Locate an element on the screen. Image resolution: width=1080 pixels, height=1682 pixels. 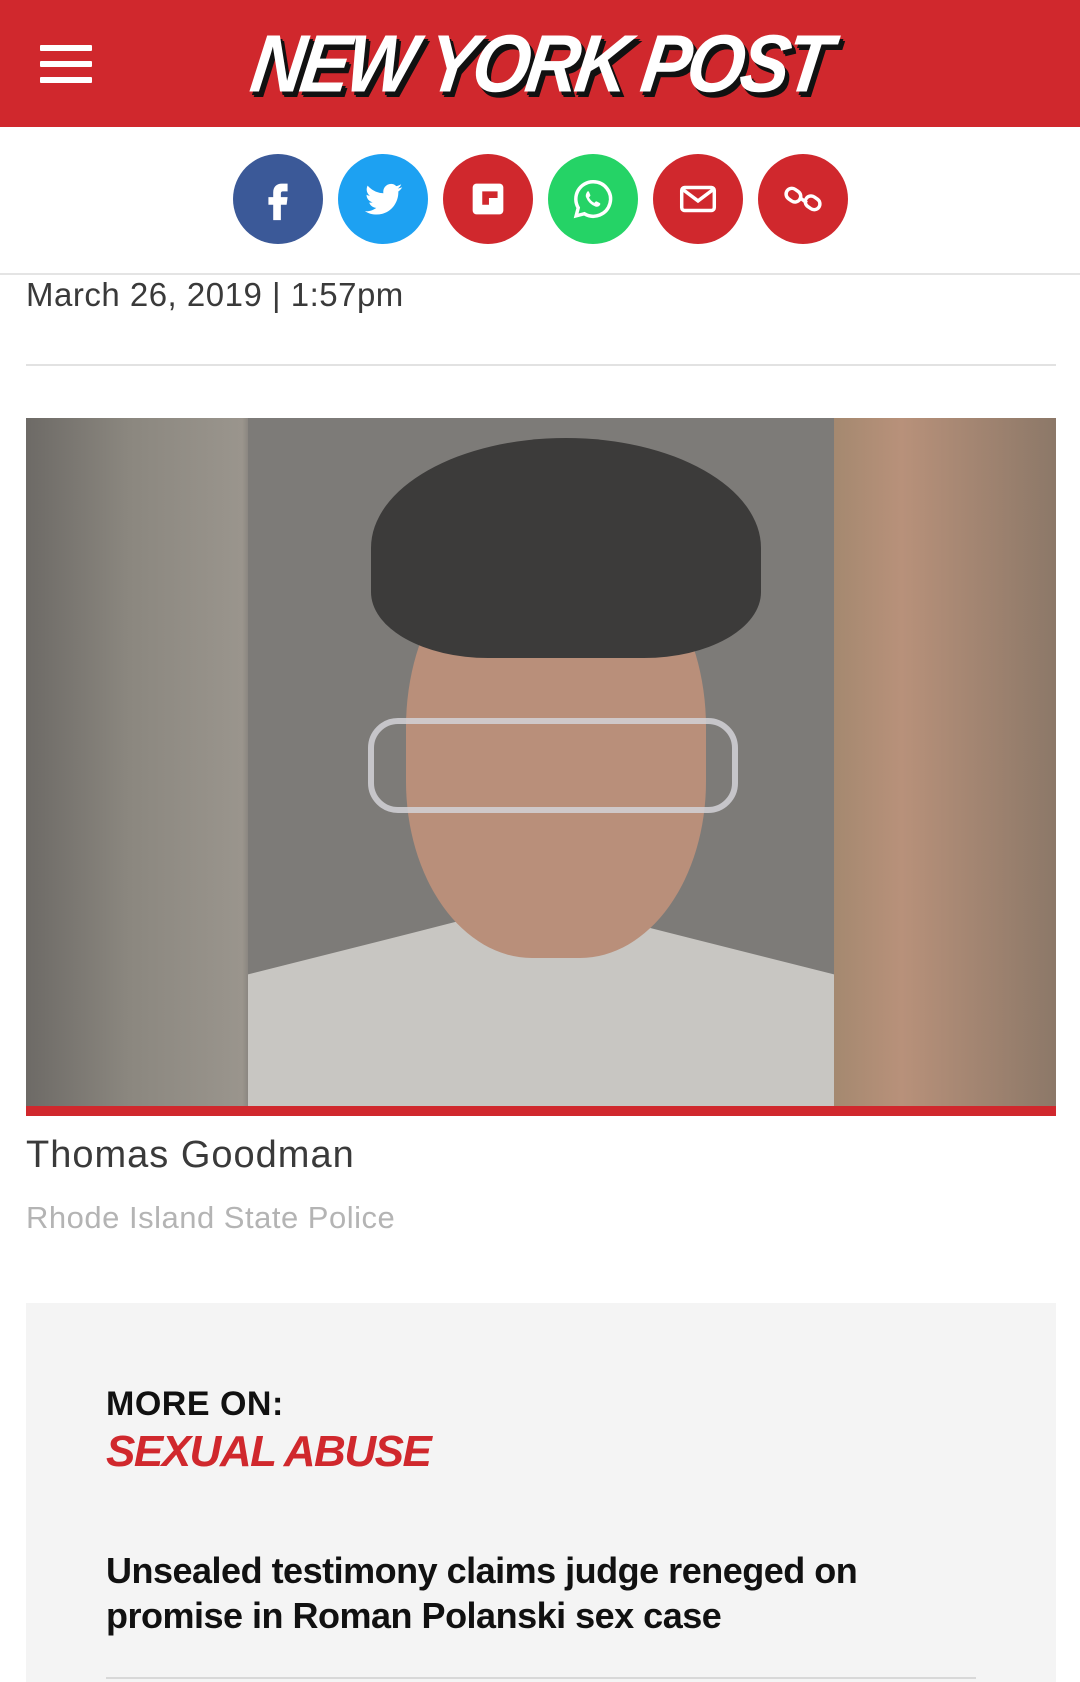
flipboard-icon is located at coordinates (488, 199).